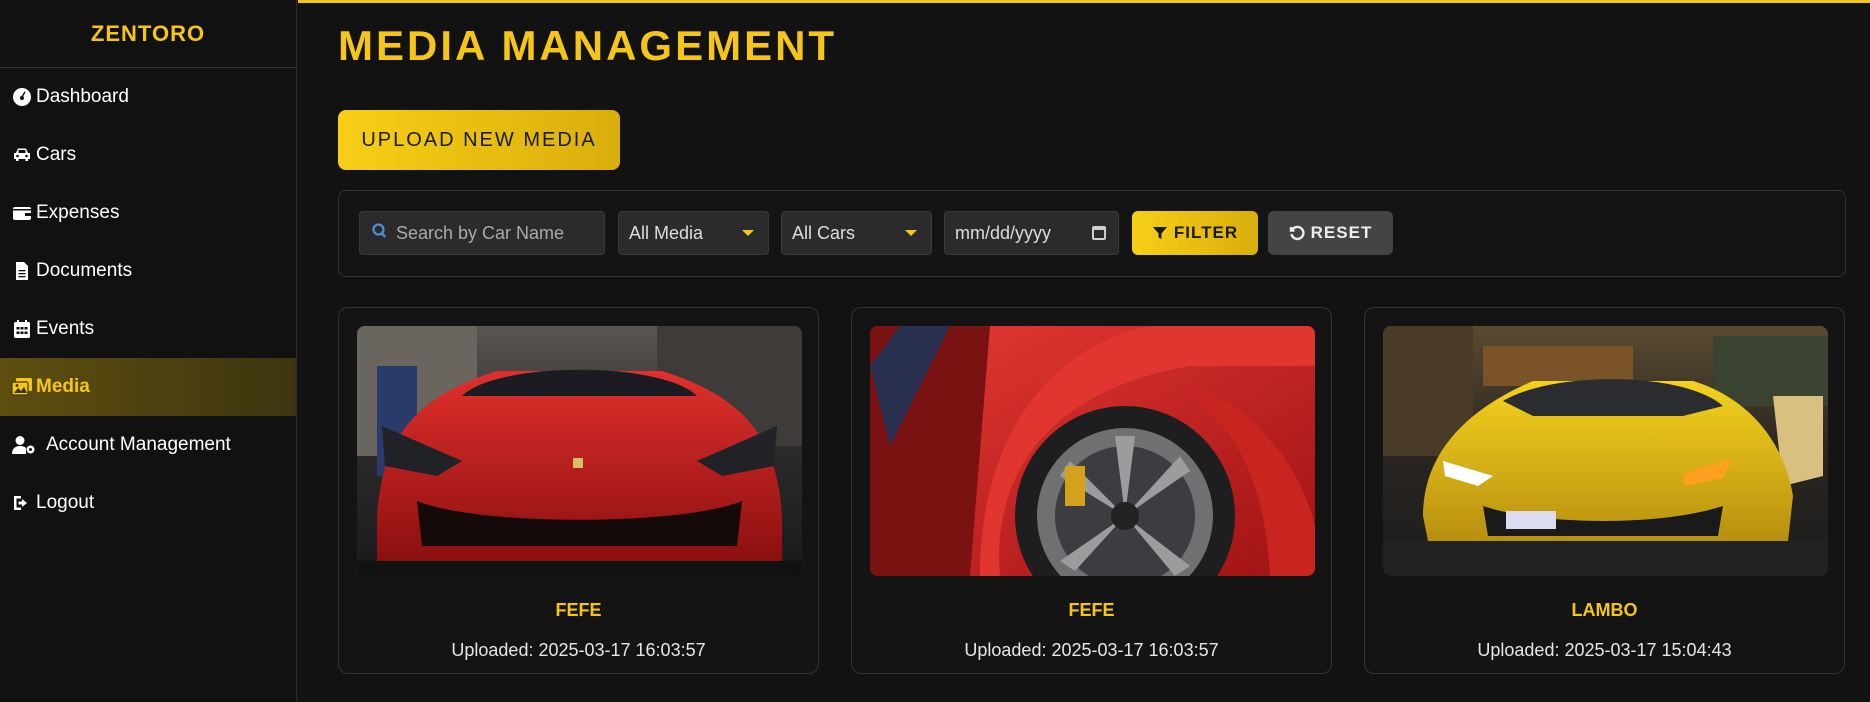 The width and height of the screenshot is (1870, 702). Describe the element at coordinates (479, 140) in the screenshot. I see `upload-new-media-button: UPLOAD NEW MEDIA` at that location.